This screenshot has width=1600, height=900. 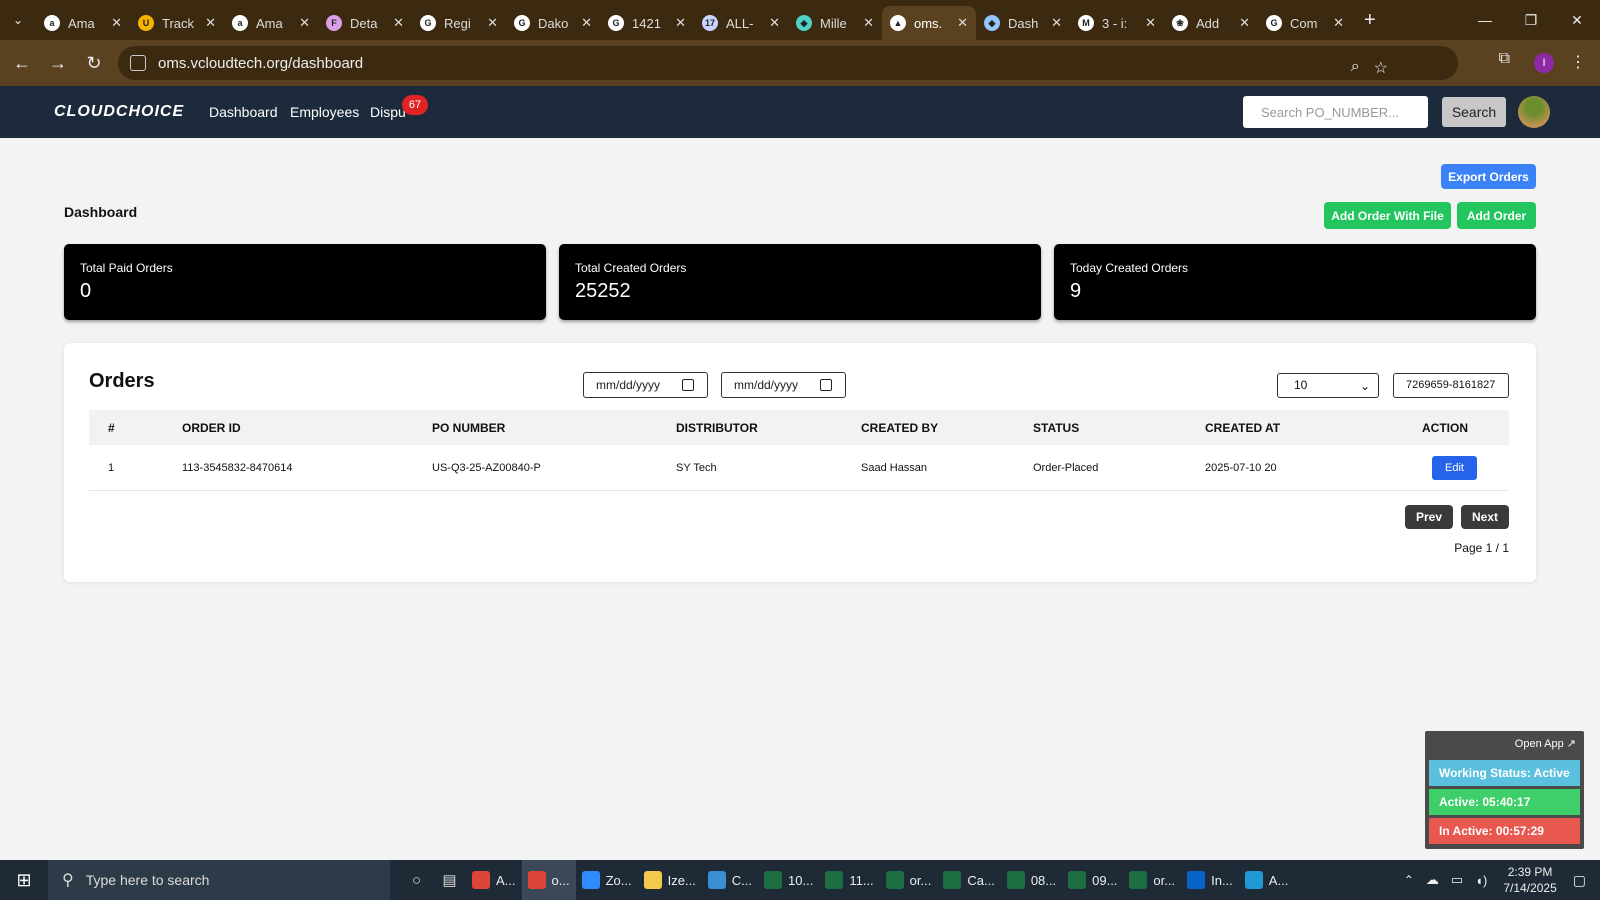 I want to click on extensions-icon: ⧉, so click(x=1504, y=59).